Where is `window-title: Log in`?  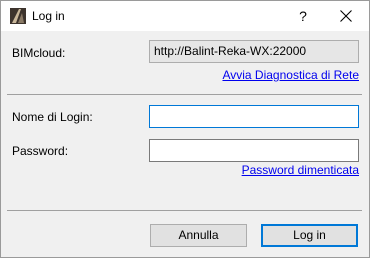
window-title: Log in is located at coordinates (48, 16).